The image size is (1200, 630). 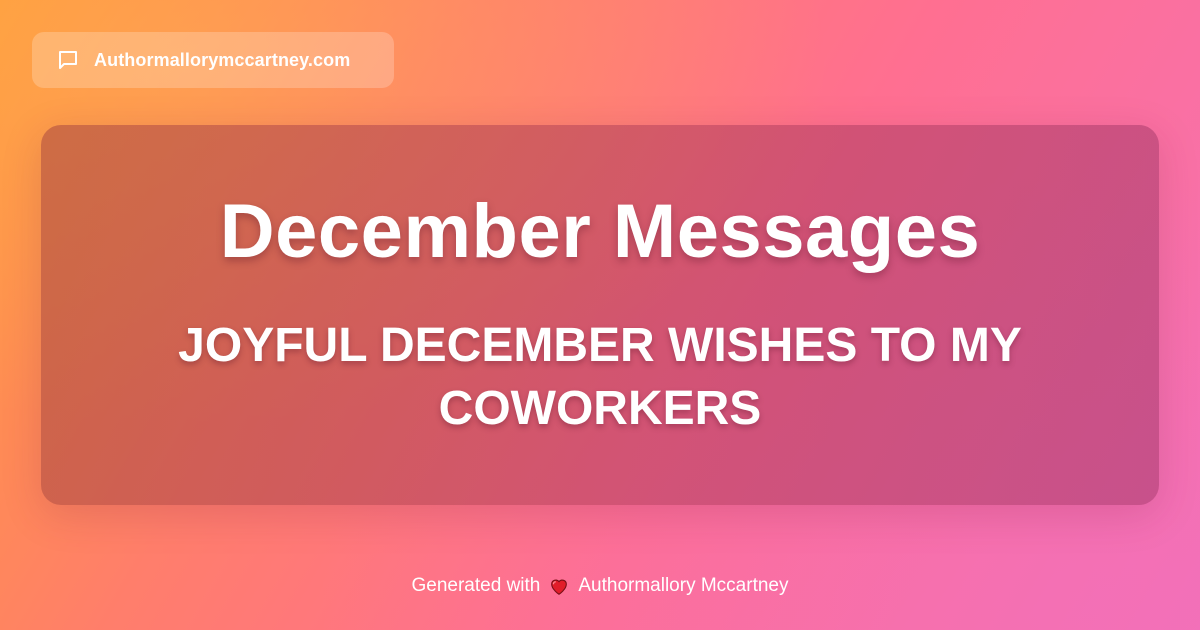 I want to click on footer-credit: Generated with Authormallory Mccartney, so click(x=600, y=586).